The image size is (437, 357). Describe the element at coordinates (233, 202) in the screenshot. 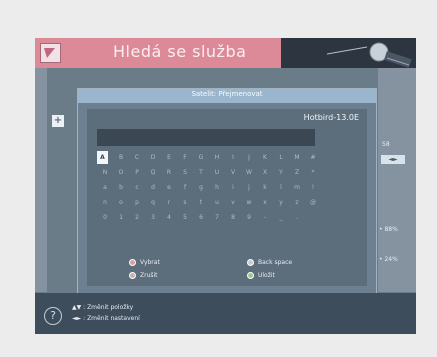

I see `keyboard-key: v` at that location.